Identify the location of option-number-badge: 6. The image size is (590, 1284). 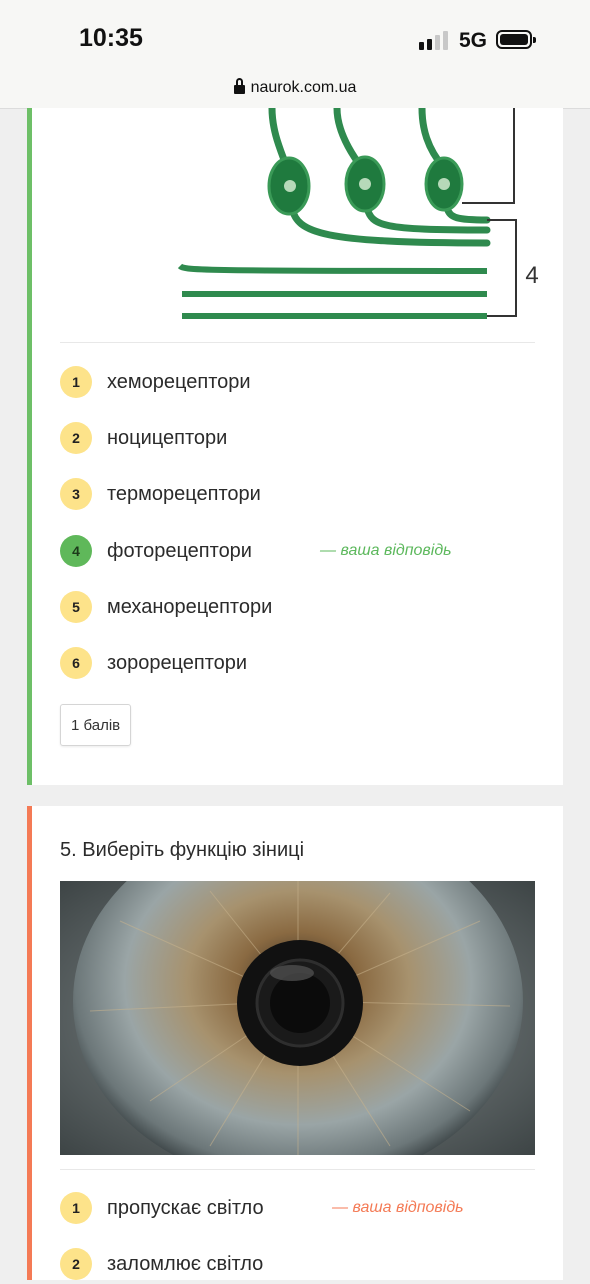
(76, 663).